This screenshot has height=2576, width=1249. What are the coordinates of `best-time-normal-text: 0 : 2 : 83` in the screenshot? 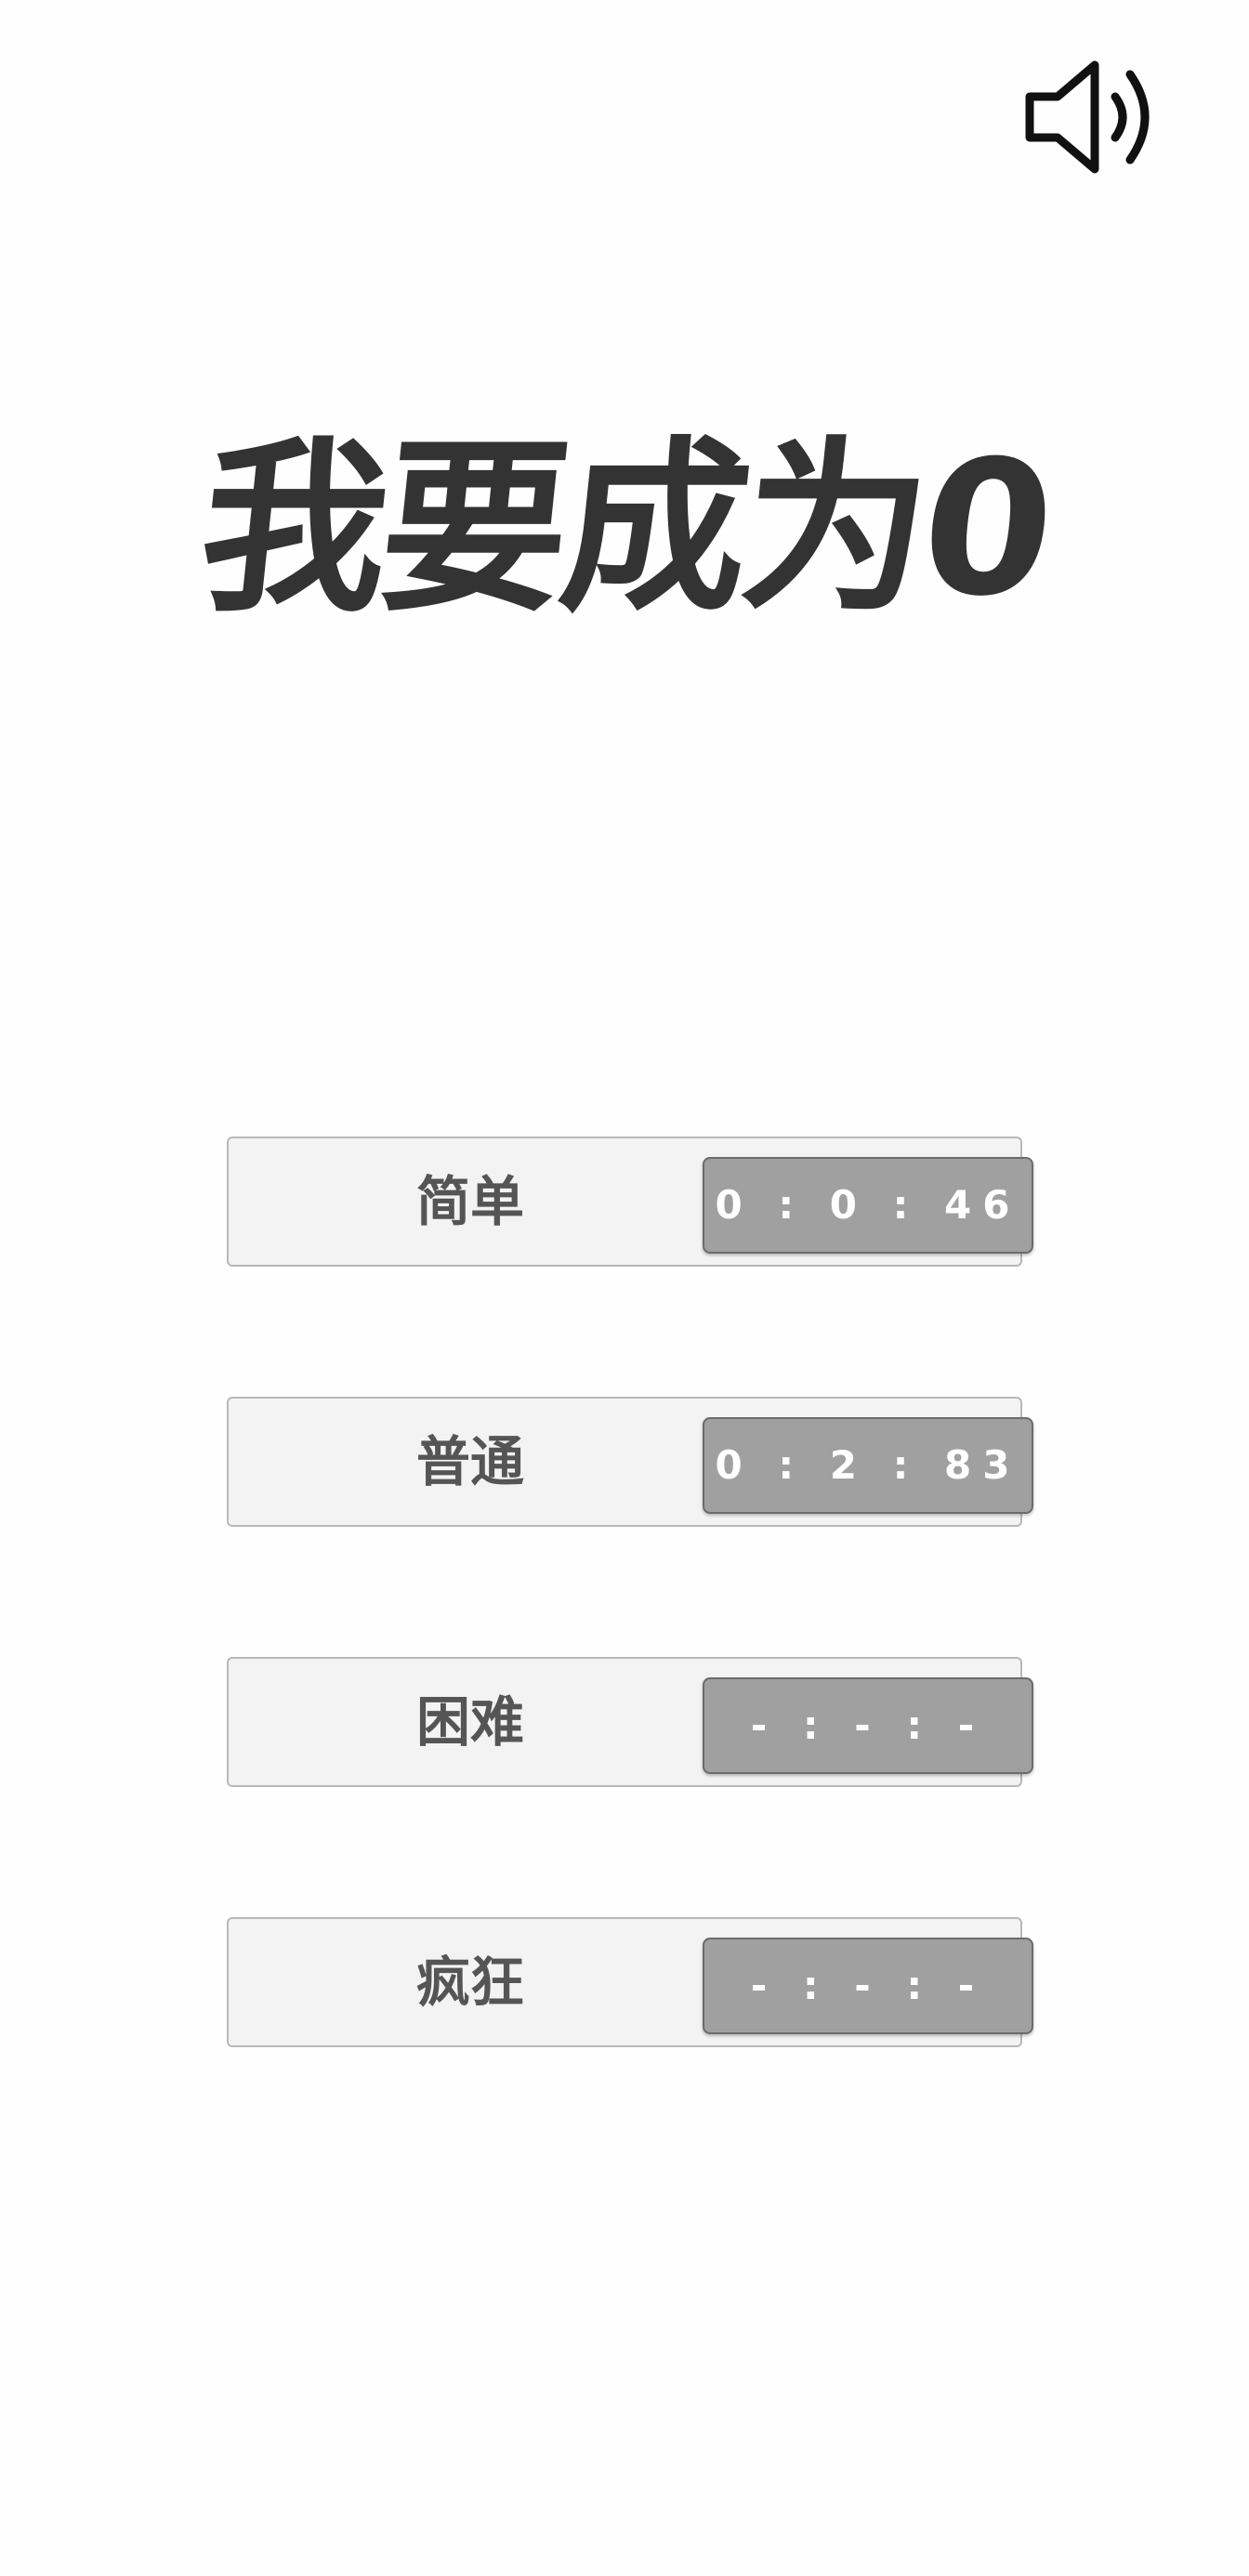 It's located at (868, 1465).